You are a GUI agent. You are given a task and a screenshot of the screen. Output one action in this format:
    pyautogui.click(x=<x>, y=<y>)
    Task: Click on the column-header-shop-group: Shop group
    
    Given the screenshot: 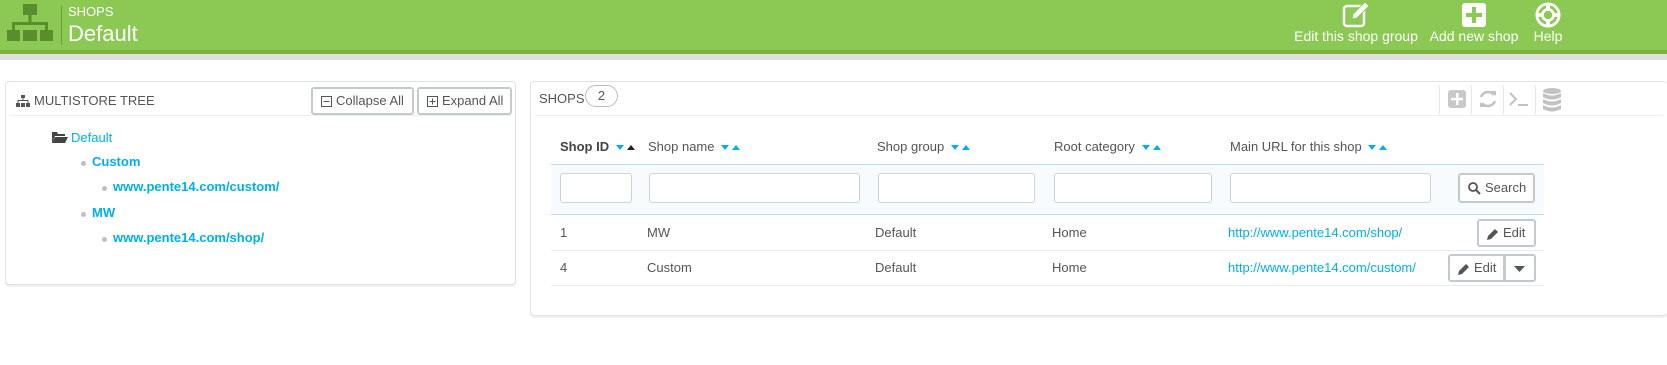 What is the action you would take?
    pyautogui.click(x=924, y=146)
    